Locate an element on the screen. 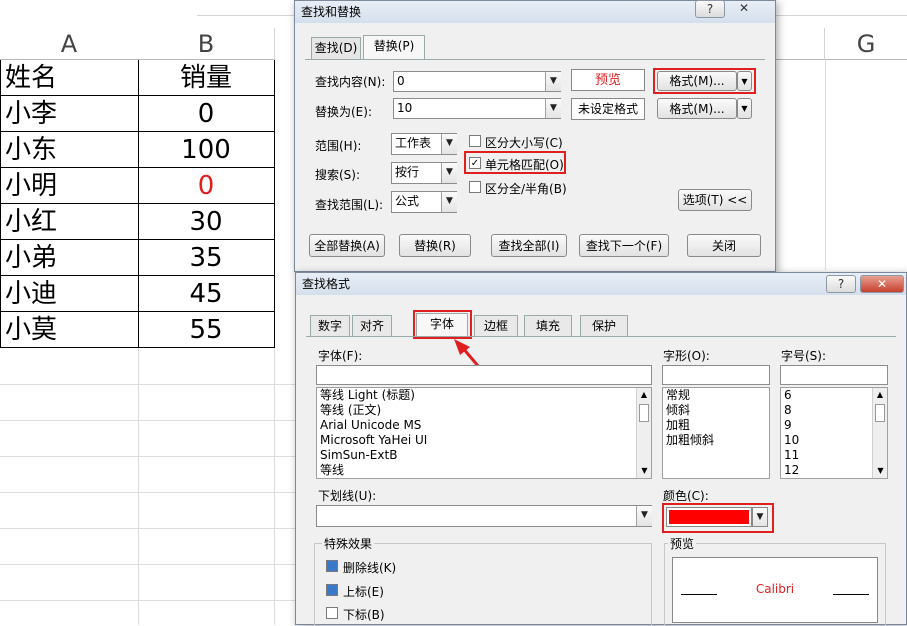 The width and height of the screenshot is (907, 626). font-item: 等线 Light (标题) is located at coordinates (484, 395).